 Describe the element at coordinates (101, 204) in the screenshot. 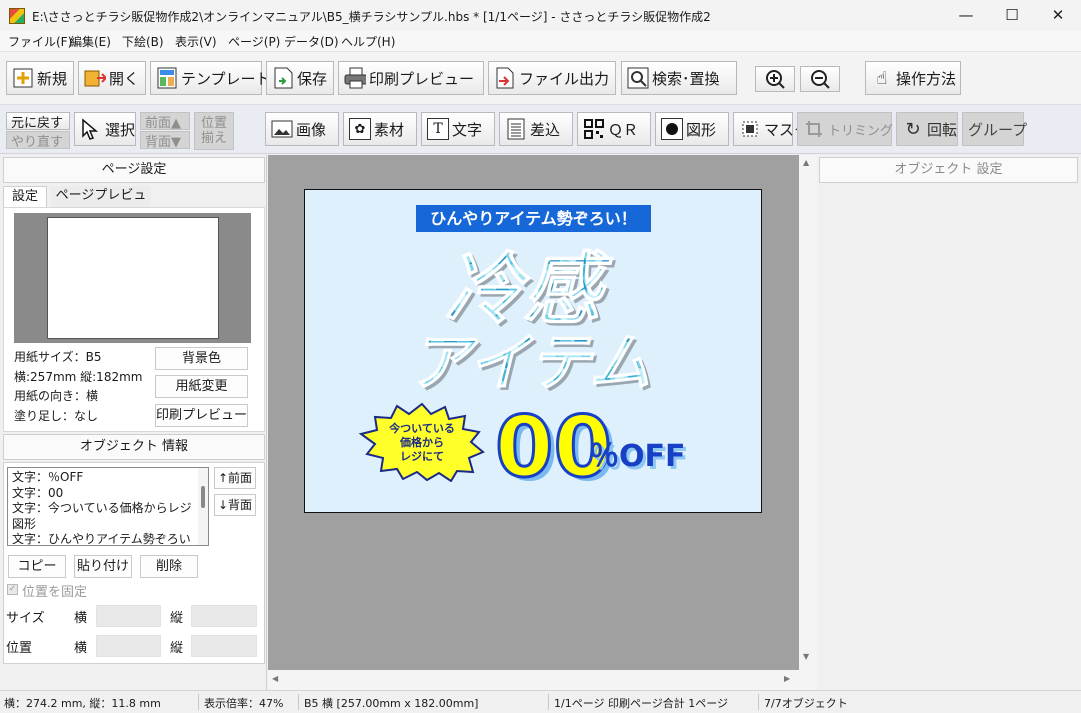

I see `tab-page-preview: ページプレビュー` at that location.